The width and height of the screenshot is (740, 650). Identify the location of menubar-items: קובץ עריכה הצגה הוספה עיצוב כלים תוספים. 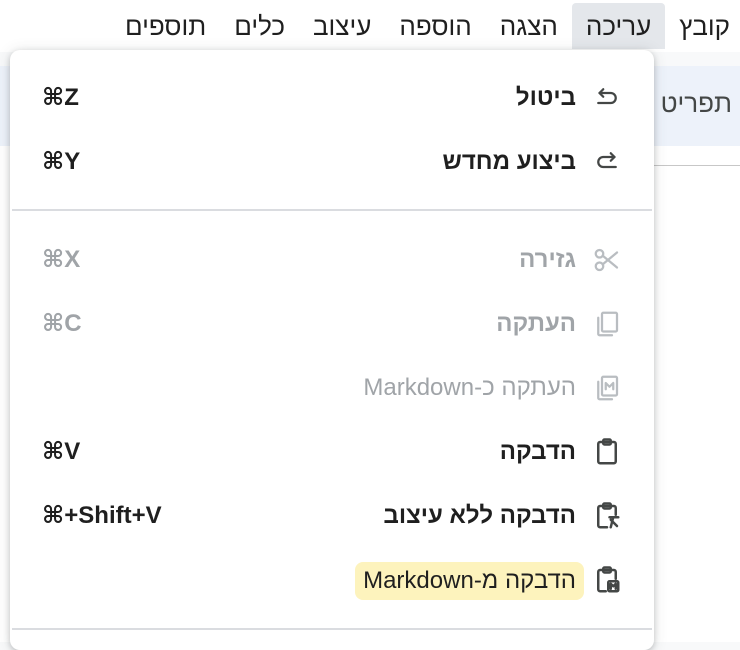
(425, 26).